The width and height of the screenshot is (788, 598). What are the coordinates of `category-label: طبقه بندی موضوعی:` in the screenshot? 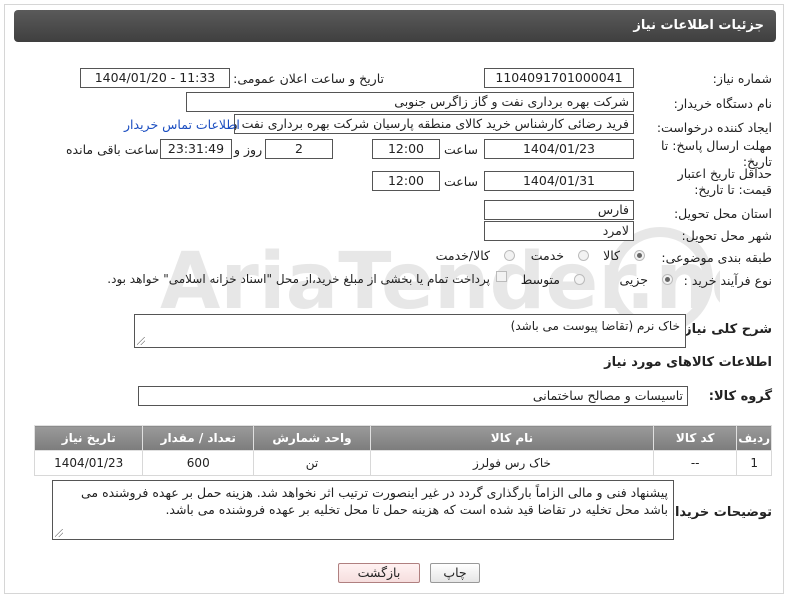 It's located at (716, 257).